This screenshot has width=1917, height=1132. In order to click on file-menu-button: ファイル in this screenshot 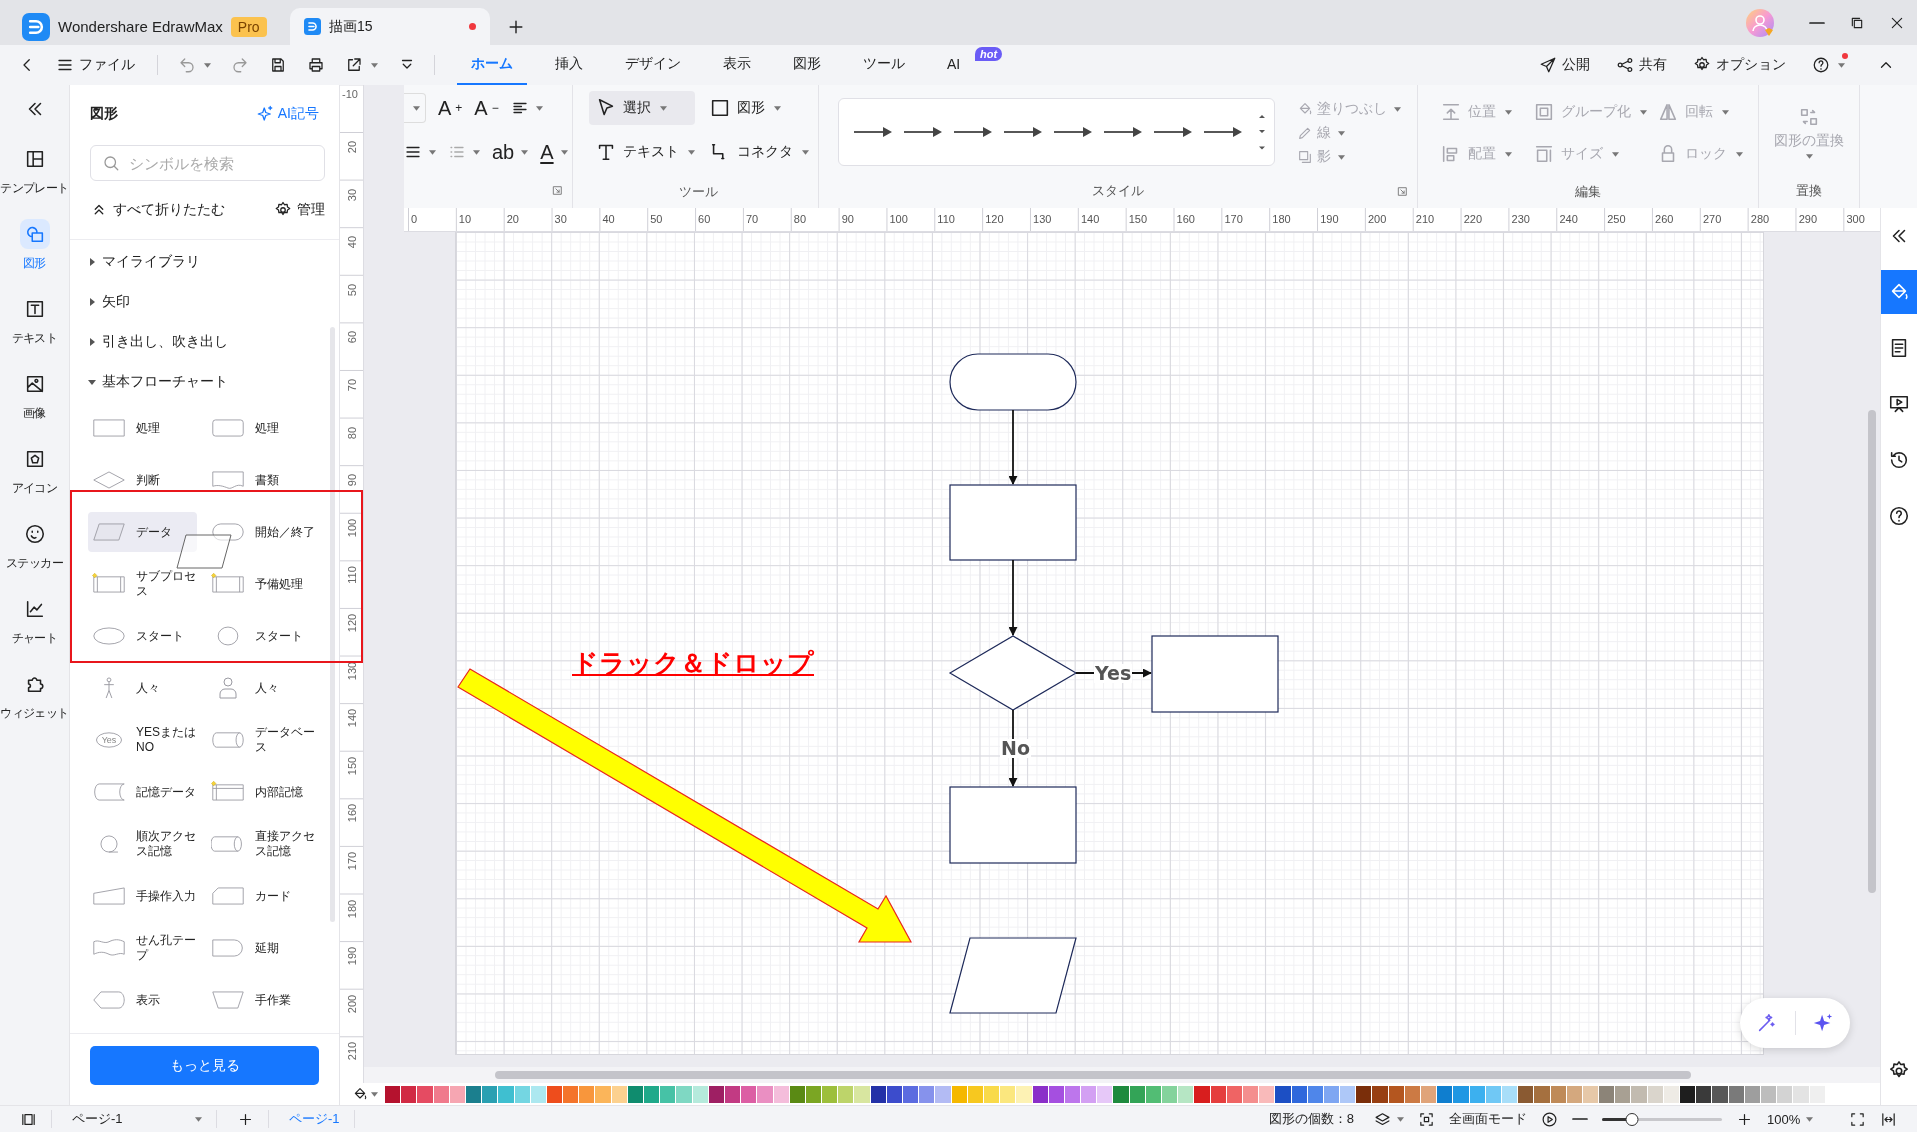, I will do `click(95, 65)`.